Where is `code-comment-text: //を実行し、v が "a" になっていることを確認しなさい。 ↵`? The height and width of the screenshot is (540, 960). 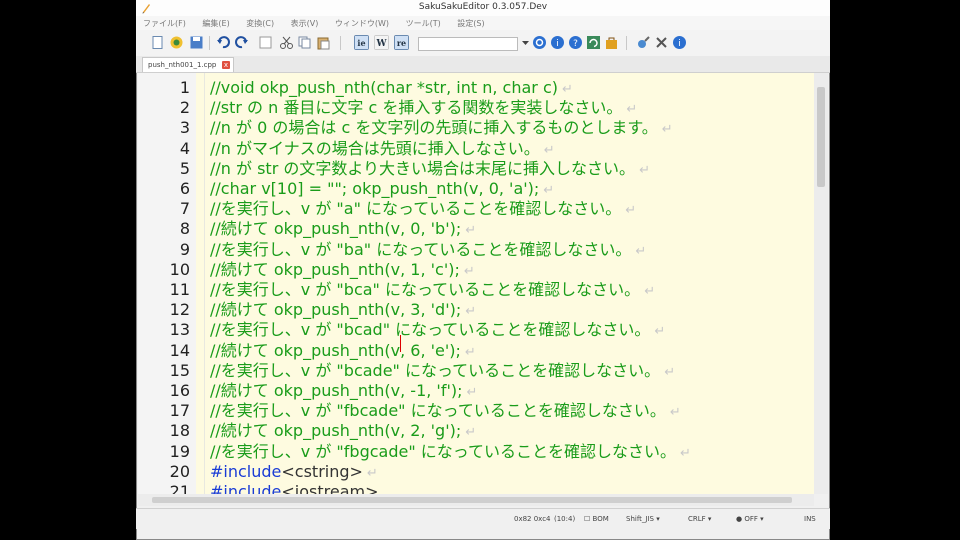
code-comment-text: //を実行し、v が "a" になっていることを確認しなさい。 ↵ is located at coordinates (423, 210).